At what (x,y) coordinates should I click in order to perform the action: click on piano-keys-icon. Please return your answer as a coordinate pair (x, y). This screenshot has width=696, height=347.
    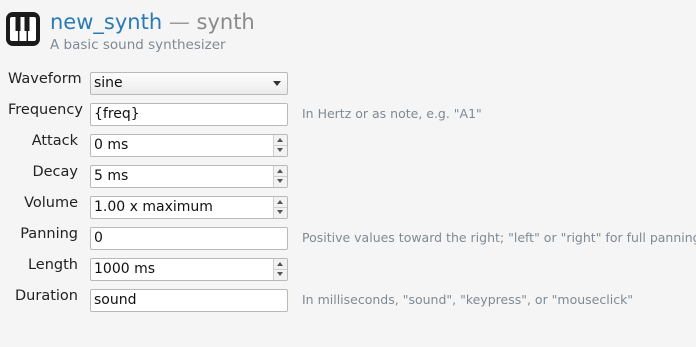
    Looking at the image, I should click on (23, 29).